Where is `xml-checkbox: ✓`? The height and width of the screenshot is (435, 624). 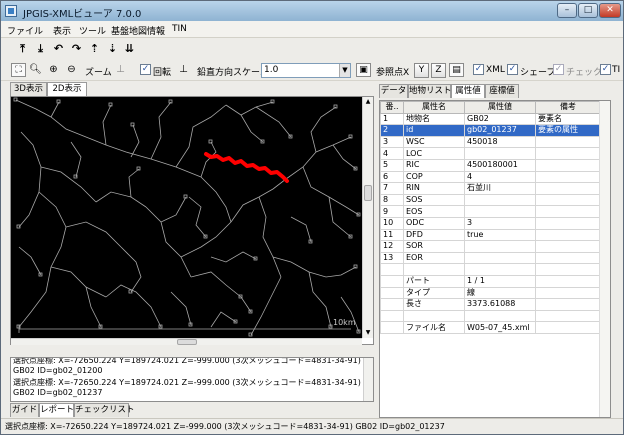
xml-checkbox: ✓ is located at coordinates (478, 69).